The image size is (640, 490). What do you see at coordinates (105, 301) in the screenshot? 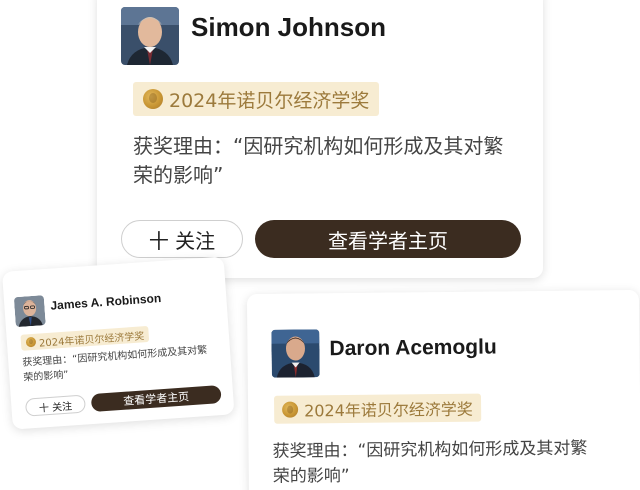
I see `scholar-name: James A. Robinson` at bounding box center [105, 301].